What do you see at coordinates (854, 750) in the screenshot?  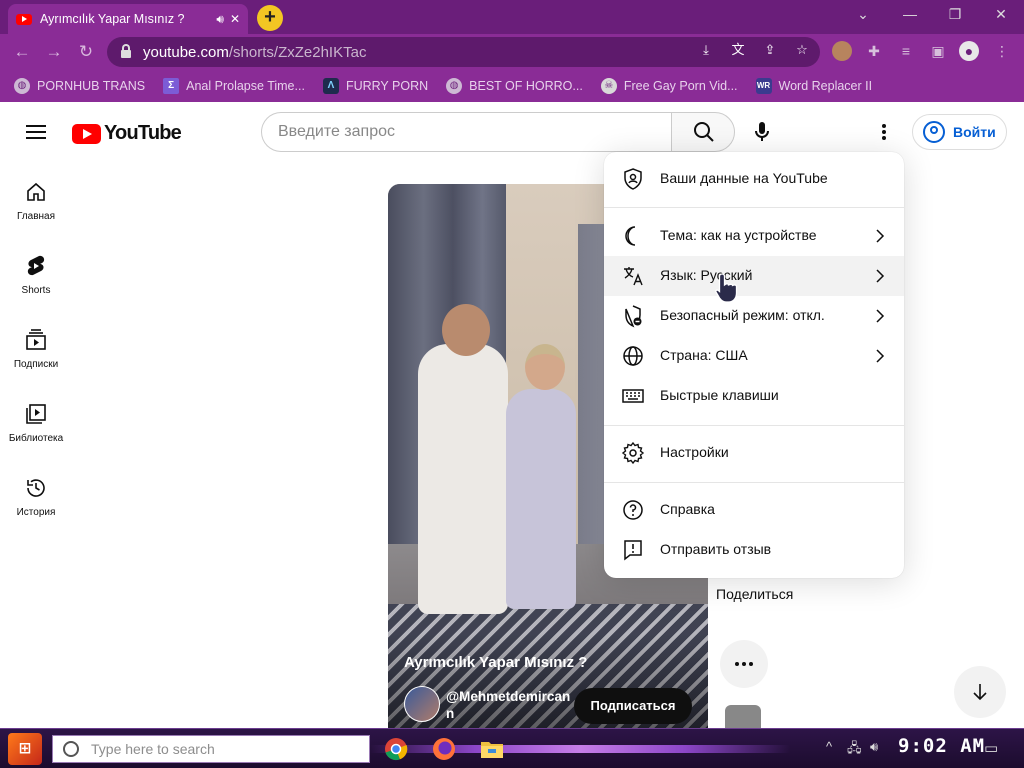 I see `network-icon: 🖧︎` at bounding box center [854, 750].